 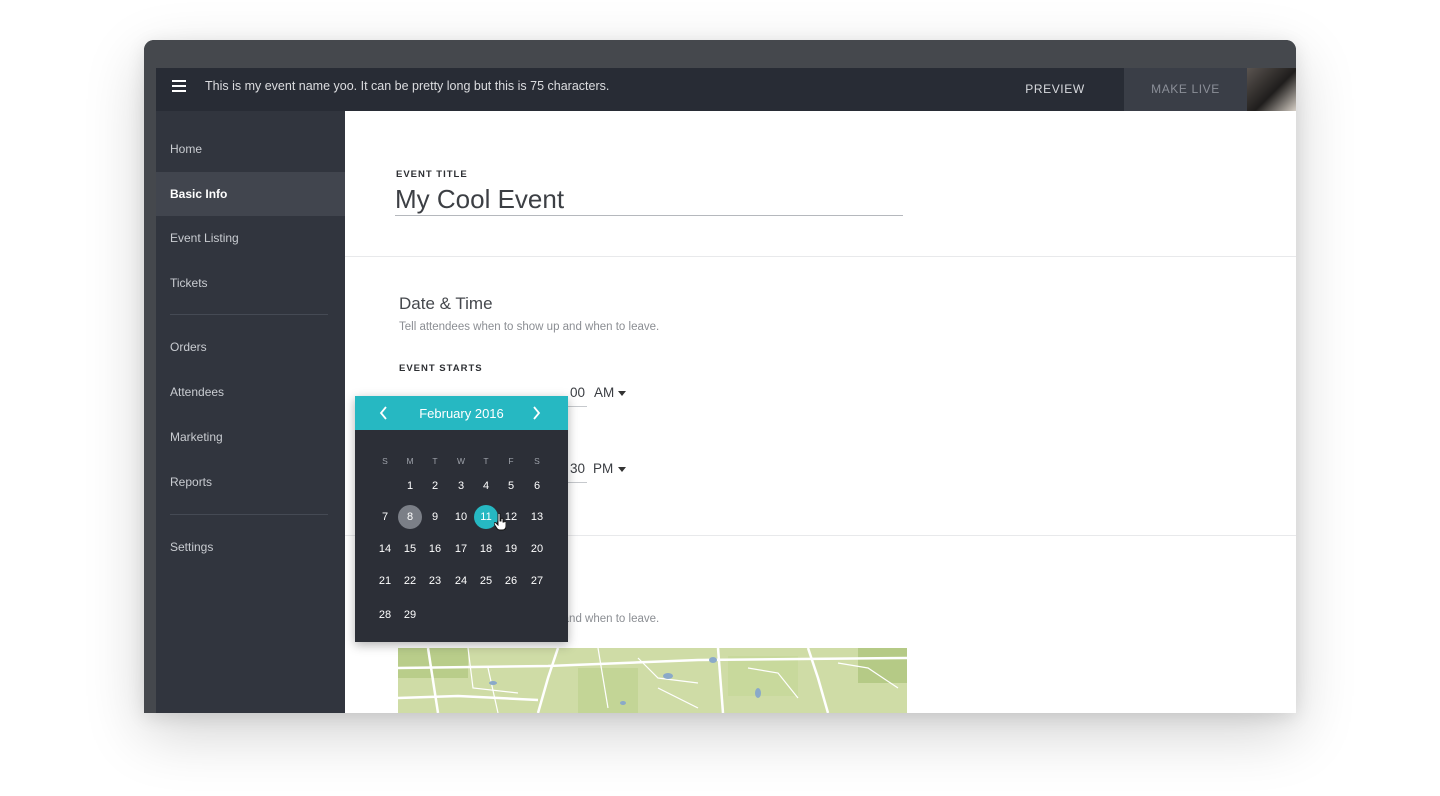 What do you see at coordinates (500, 521) in the screenshot?
I see `hand-cursor-icon` at bounding box center [500, 521].